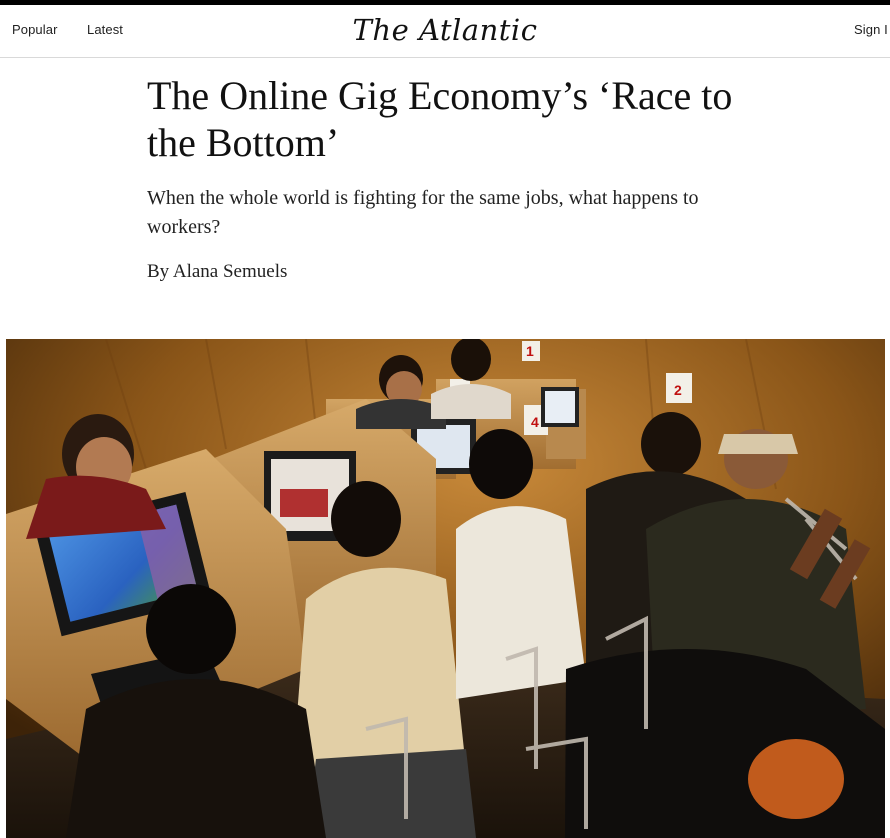 This screenshot has width=890, height=838. What do you see at coordinates (530, 351) in the screenshot?
I see `cubicle-number-1: 1` at bounding box center [530, 351].